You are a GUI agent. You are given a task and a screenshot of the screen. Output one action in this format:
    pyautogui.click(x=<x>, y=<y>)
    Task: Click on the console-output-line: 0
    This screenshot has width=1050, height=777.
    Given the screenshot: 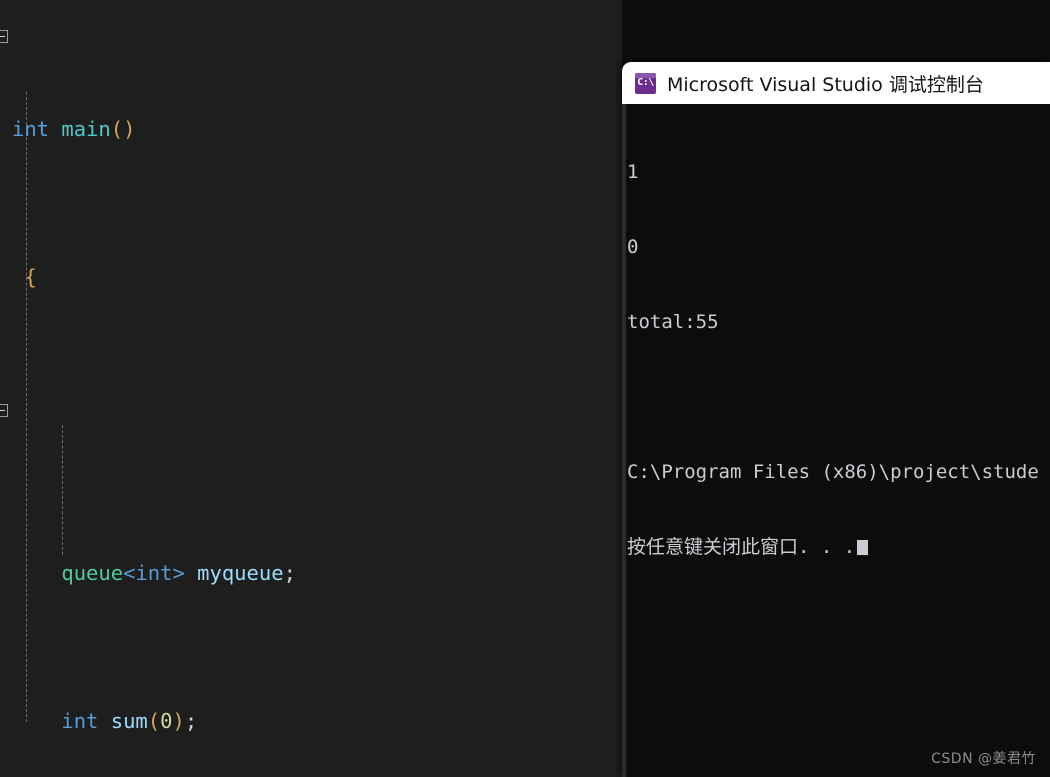 What is the action you would take?
    pyautogui.click(x=633, y=247)
    